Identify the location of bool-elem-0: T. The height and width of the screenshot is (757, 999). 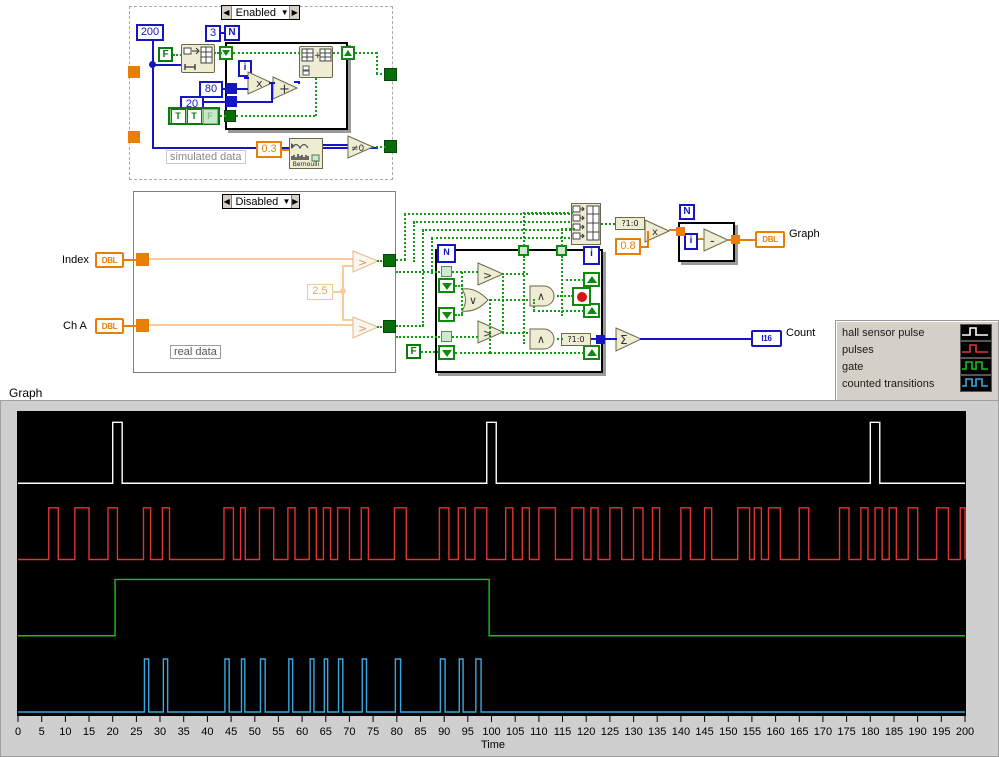
(178, 116).